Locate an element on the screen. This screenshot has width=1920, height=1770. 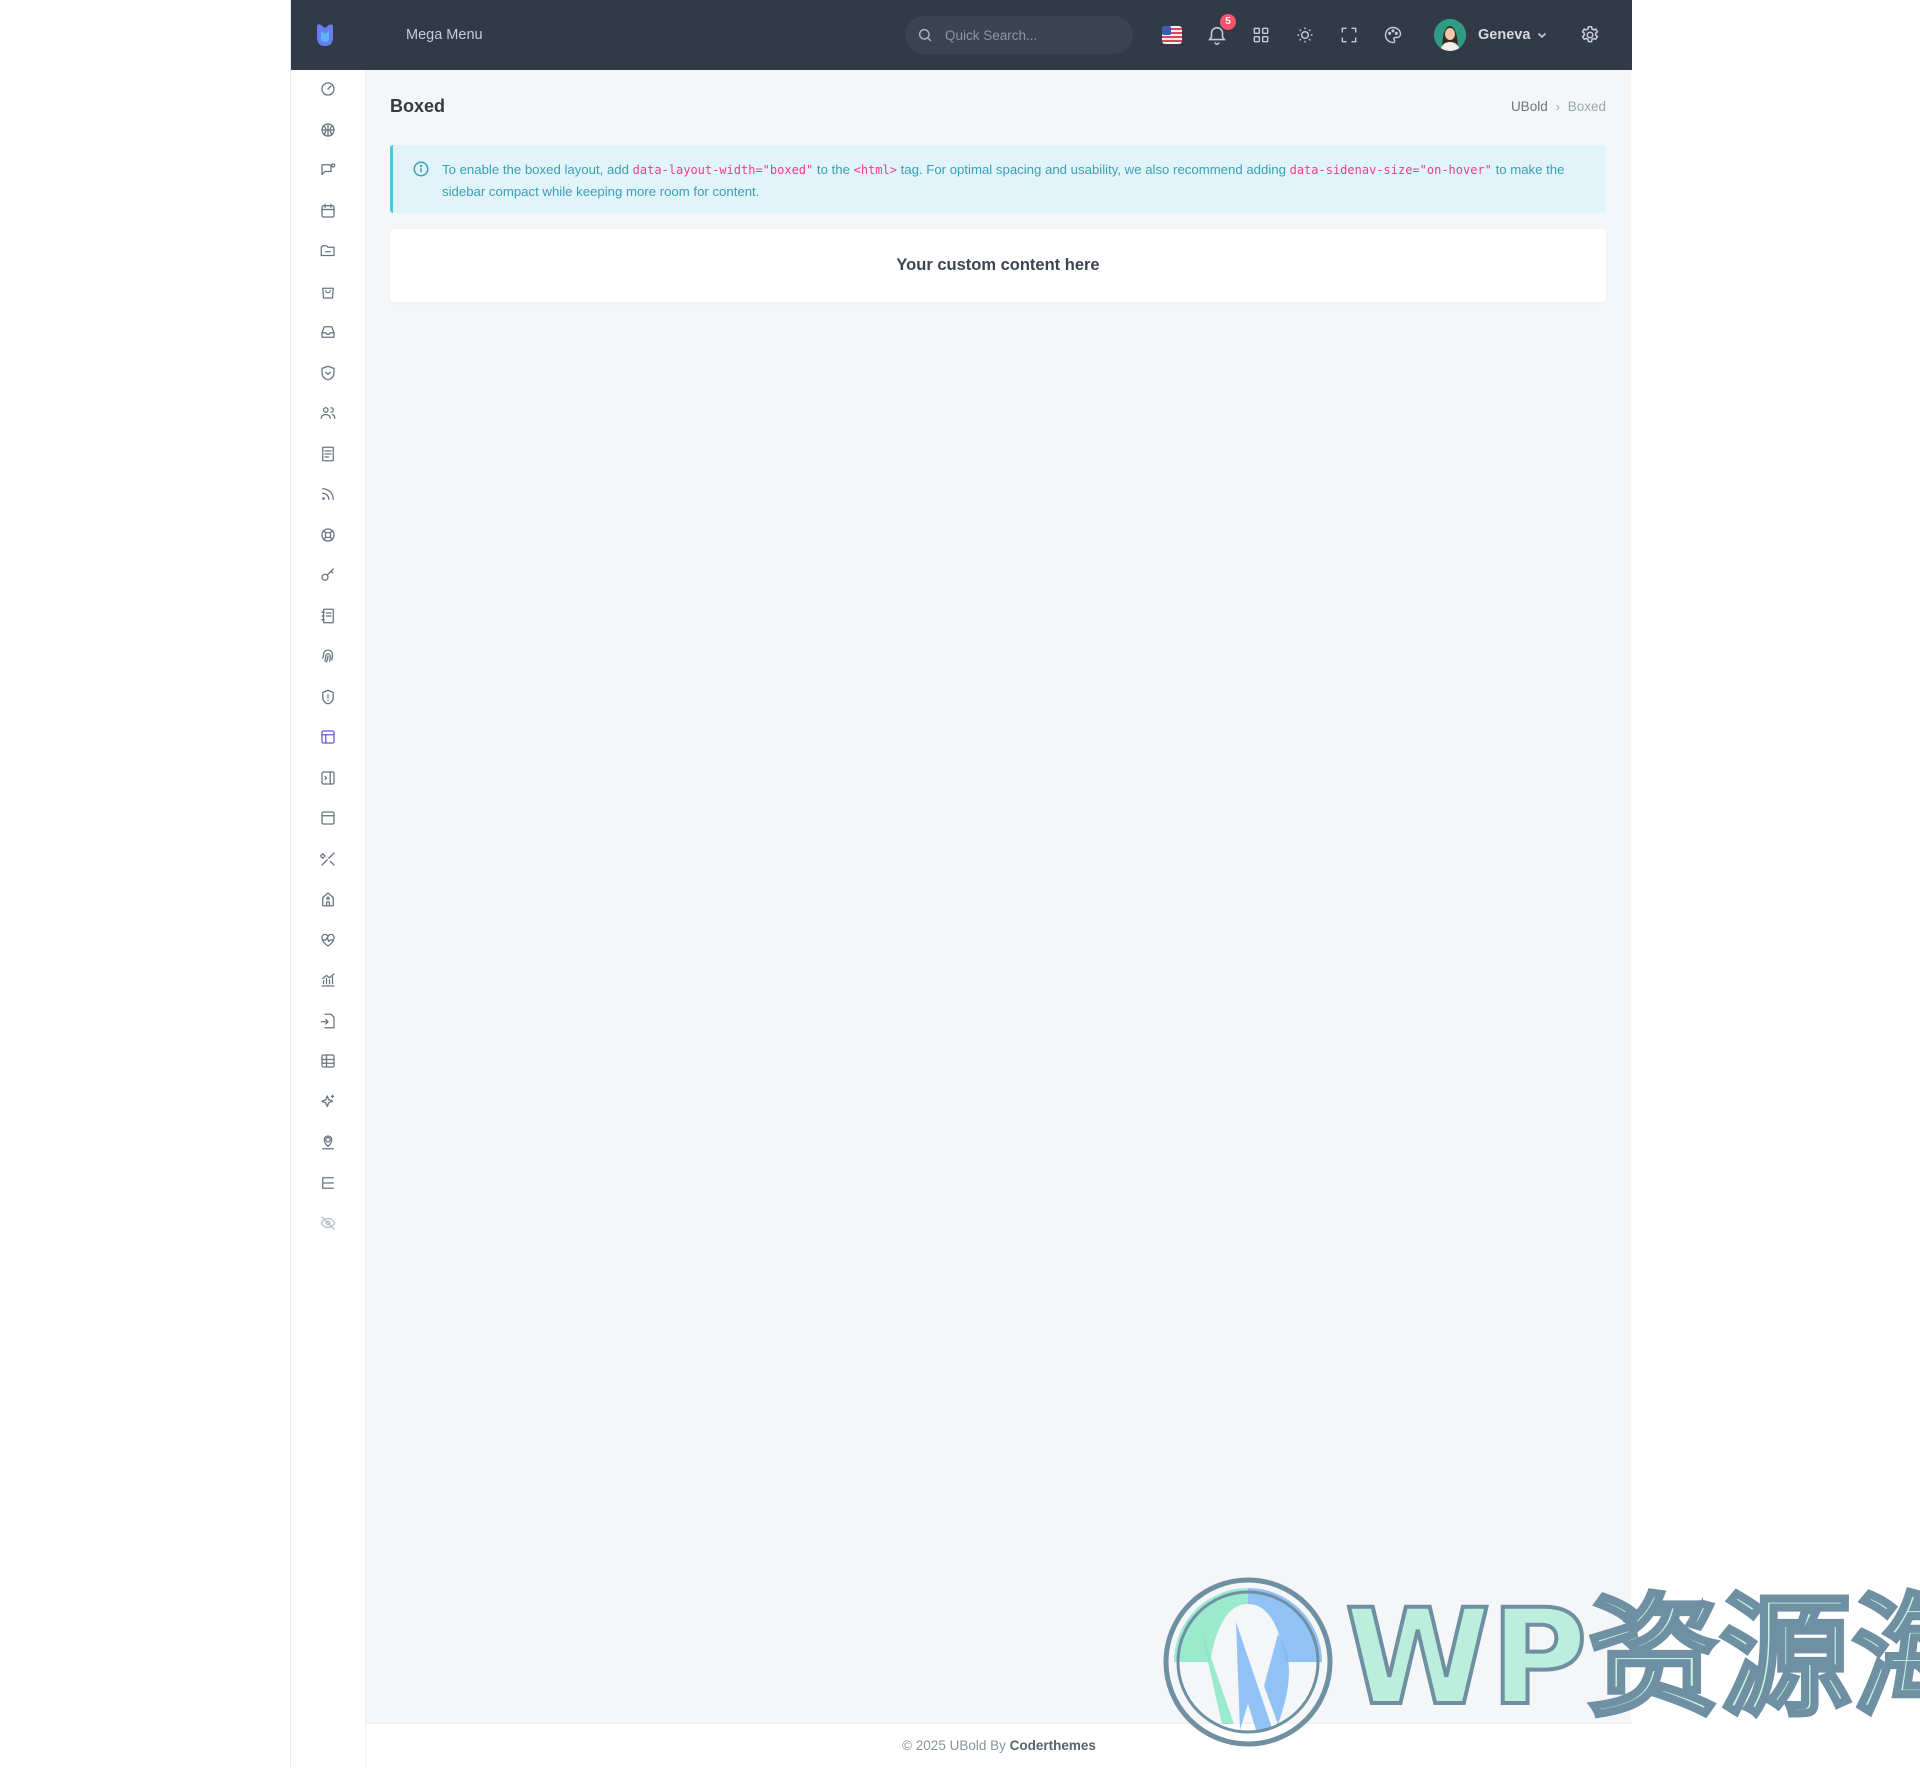
watermark-cjk: 资源海 is located at coordinates (1752, 1658).